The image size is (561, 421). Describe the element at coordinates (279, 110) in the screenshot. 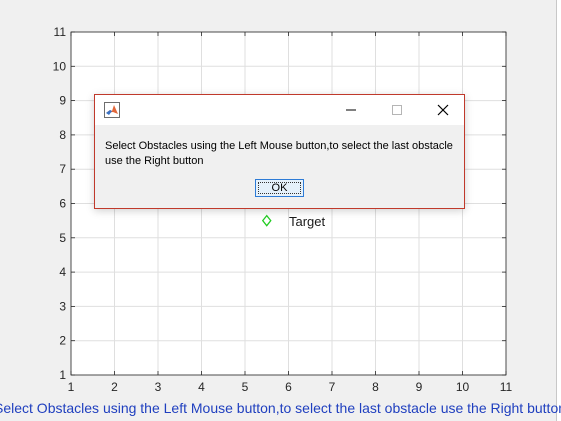

I see `dialog-titlebar` at that location.